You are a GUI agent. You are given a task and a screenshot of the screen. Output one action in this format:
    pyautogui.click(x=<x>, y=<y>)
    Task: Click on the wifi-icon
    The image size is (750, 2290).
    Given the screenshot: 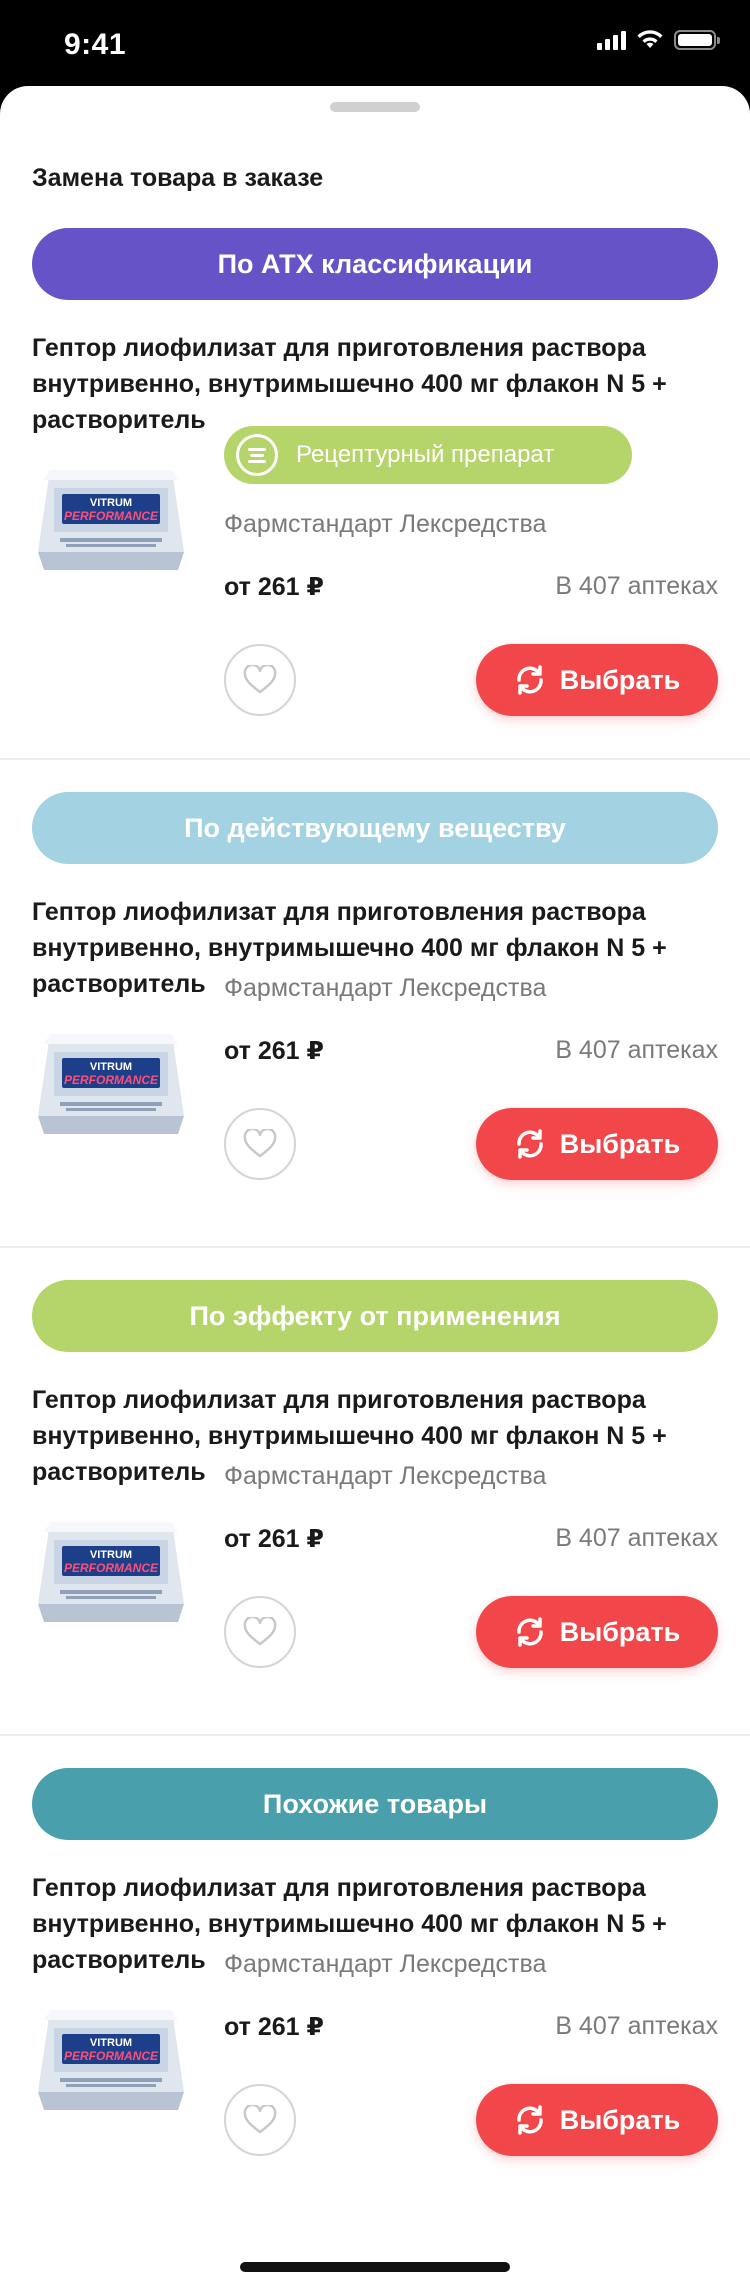 What is the action you would take?
    pyautogui.click(x=650, y=39)
    